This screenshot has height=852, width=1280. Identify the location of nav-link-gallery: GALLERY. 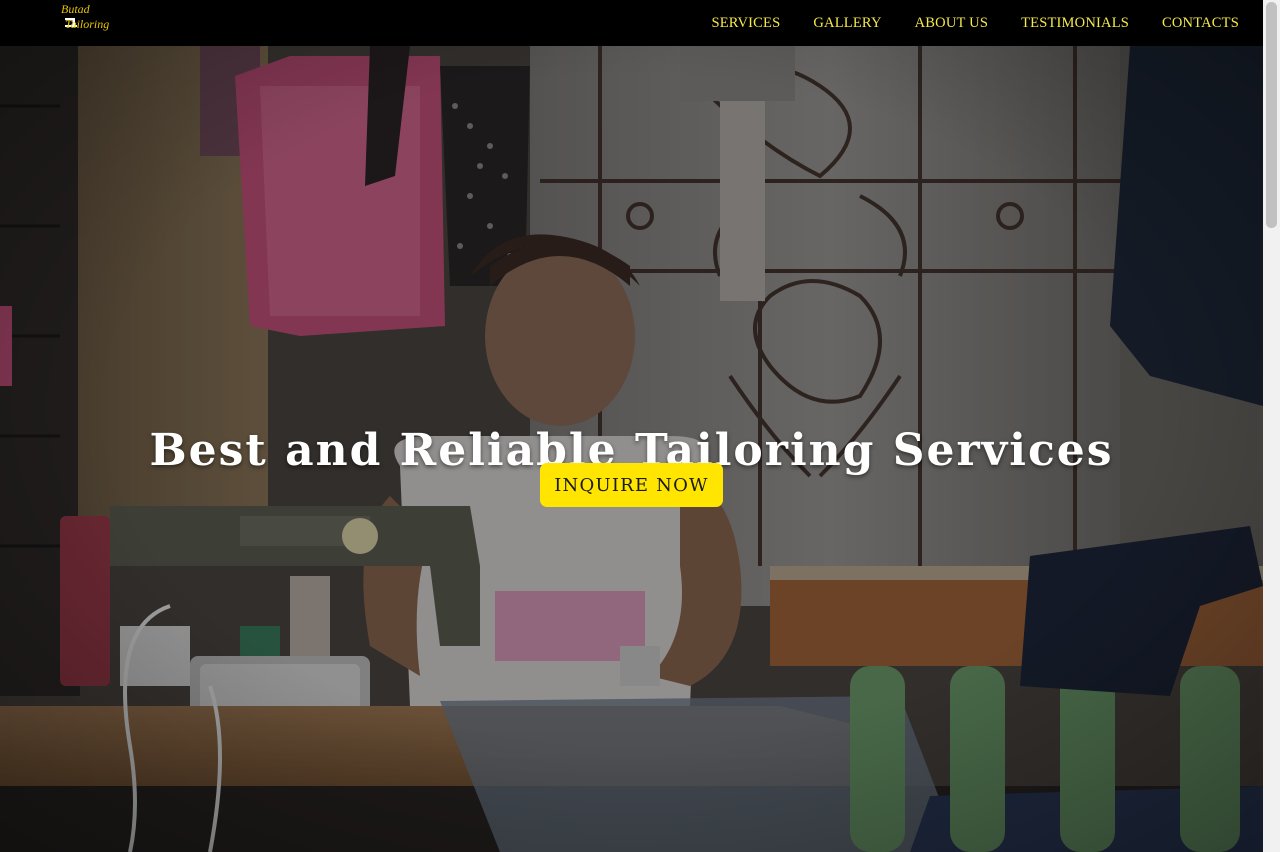
(847, 23).